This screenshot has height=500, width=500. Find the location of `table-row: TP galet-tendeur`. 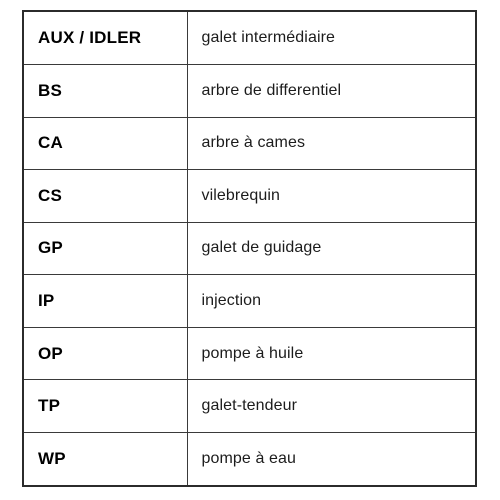

table-row: TP galet-tendeur is located at coordinates (249, 406).